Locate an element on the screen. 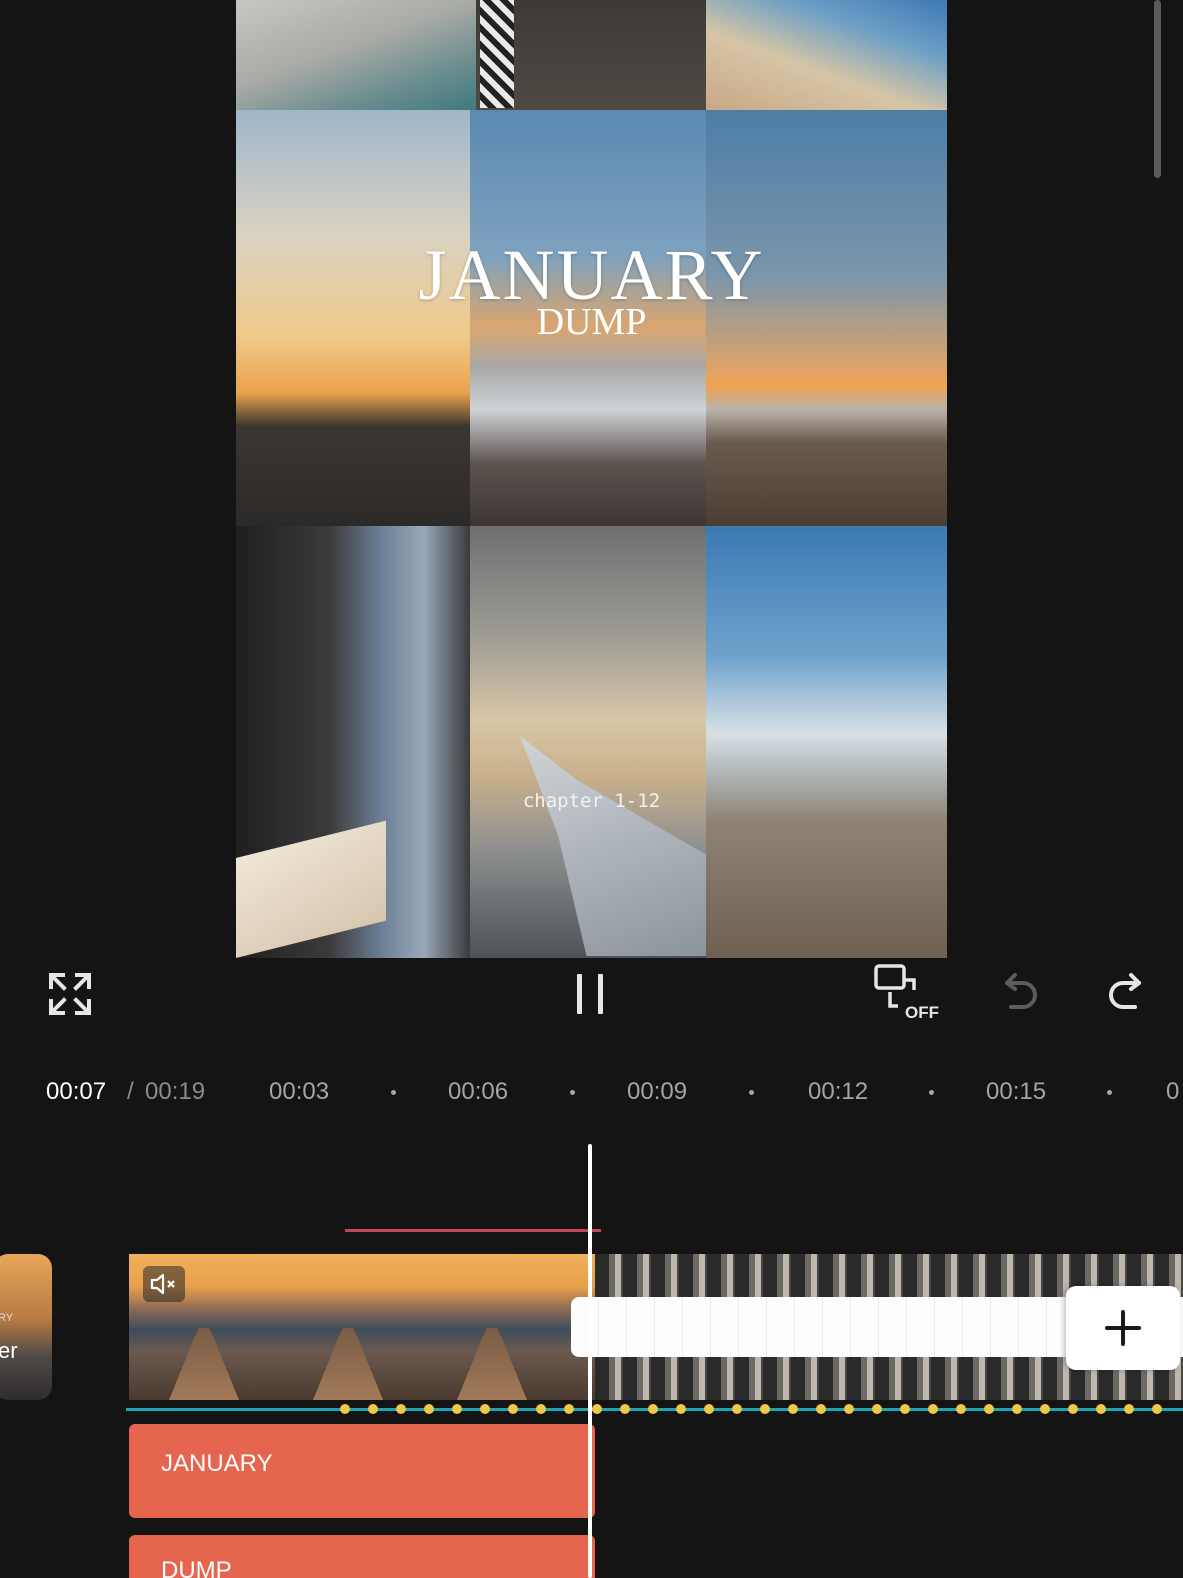 The image size is (1183, 1578). fullscreen-button is located at coordinates (70, 994).